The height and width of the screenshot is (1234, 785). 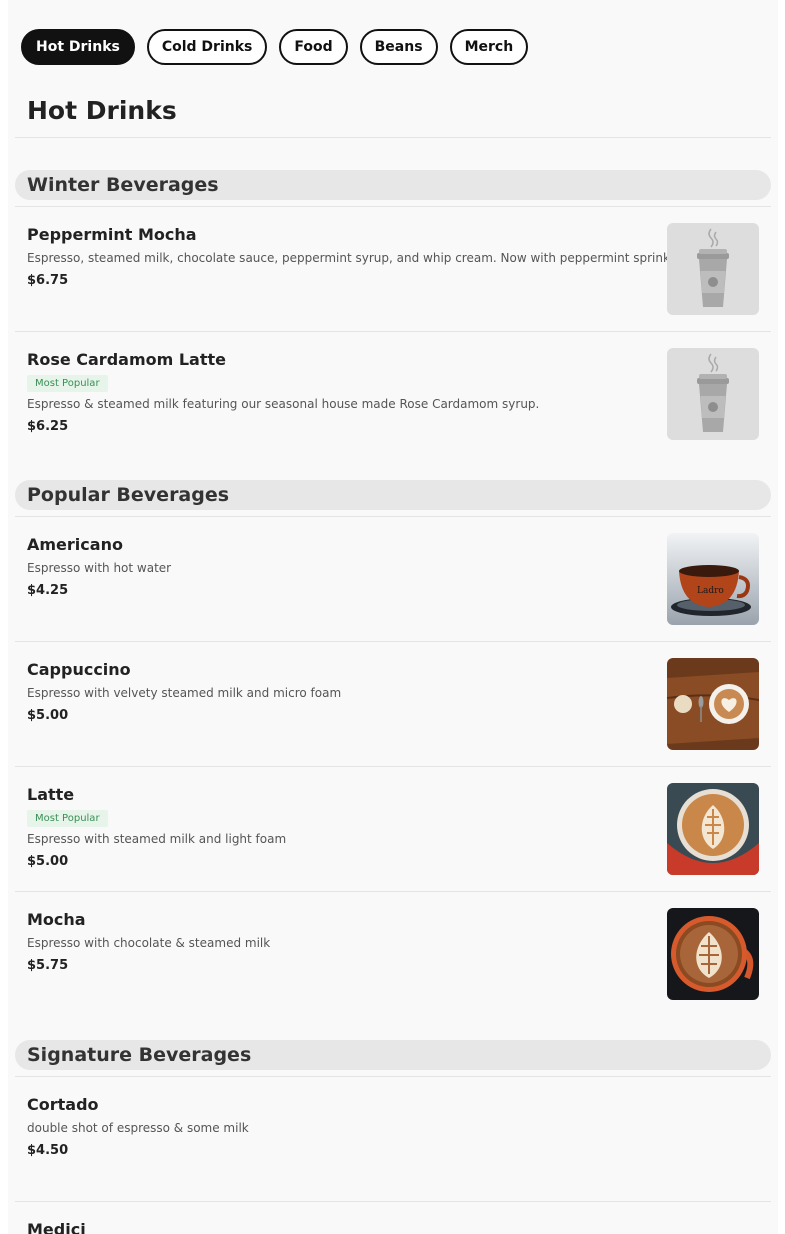 What do you see at coordinates (48, 280) in the screenshot?
I see `item-price: $6.75` at bounding box center [48, 280].